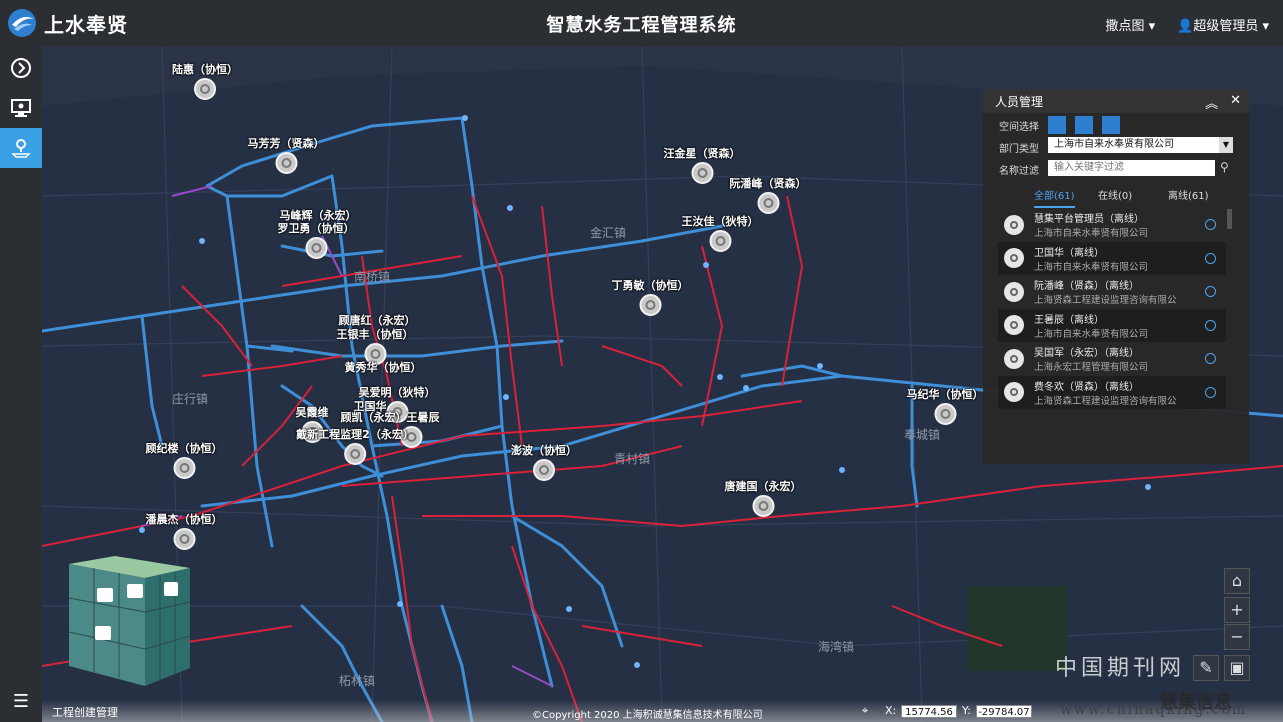 The image size is (1283, 722). I want to click on user-icon: 👤, so click(1185, 26).